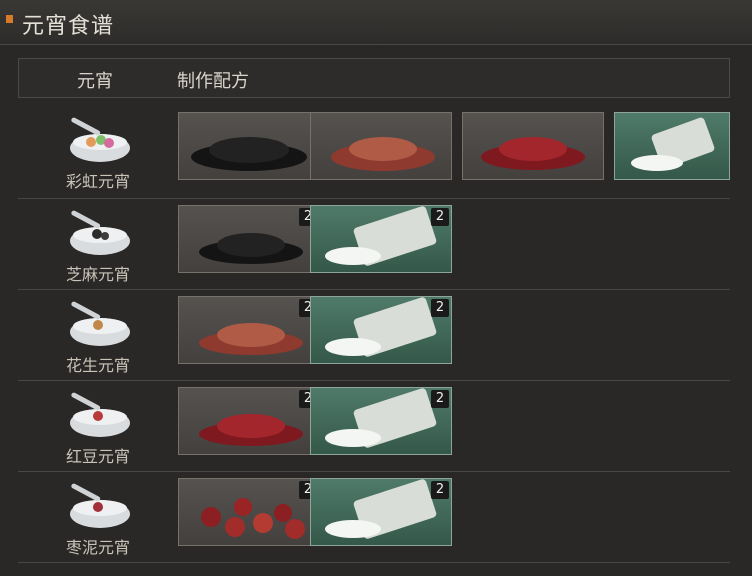 This screenshot has width=752, height=576. What do you see at coordinates (374, 78) in the screenshot?
I see `table-header: 元宵 制作配方` at bounding box center [374, 78].